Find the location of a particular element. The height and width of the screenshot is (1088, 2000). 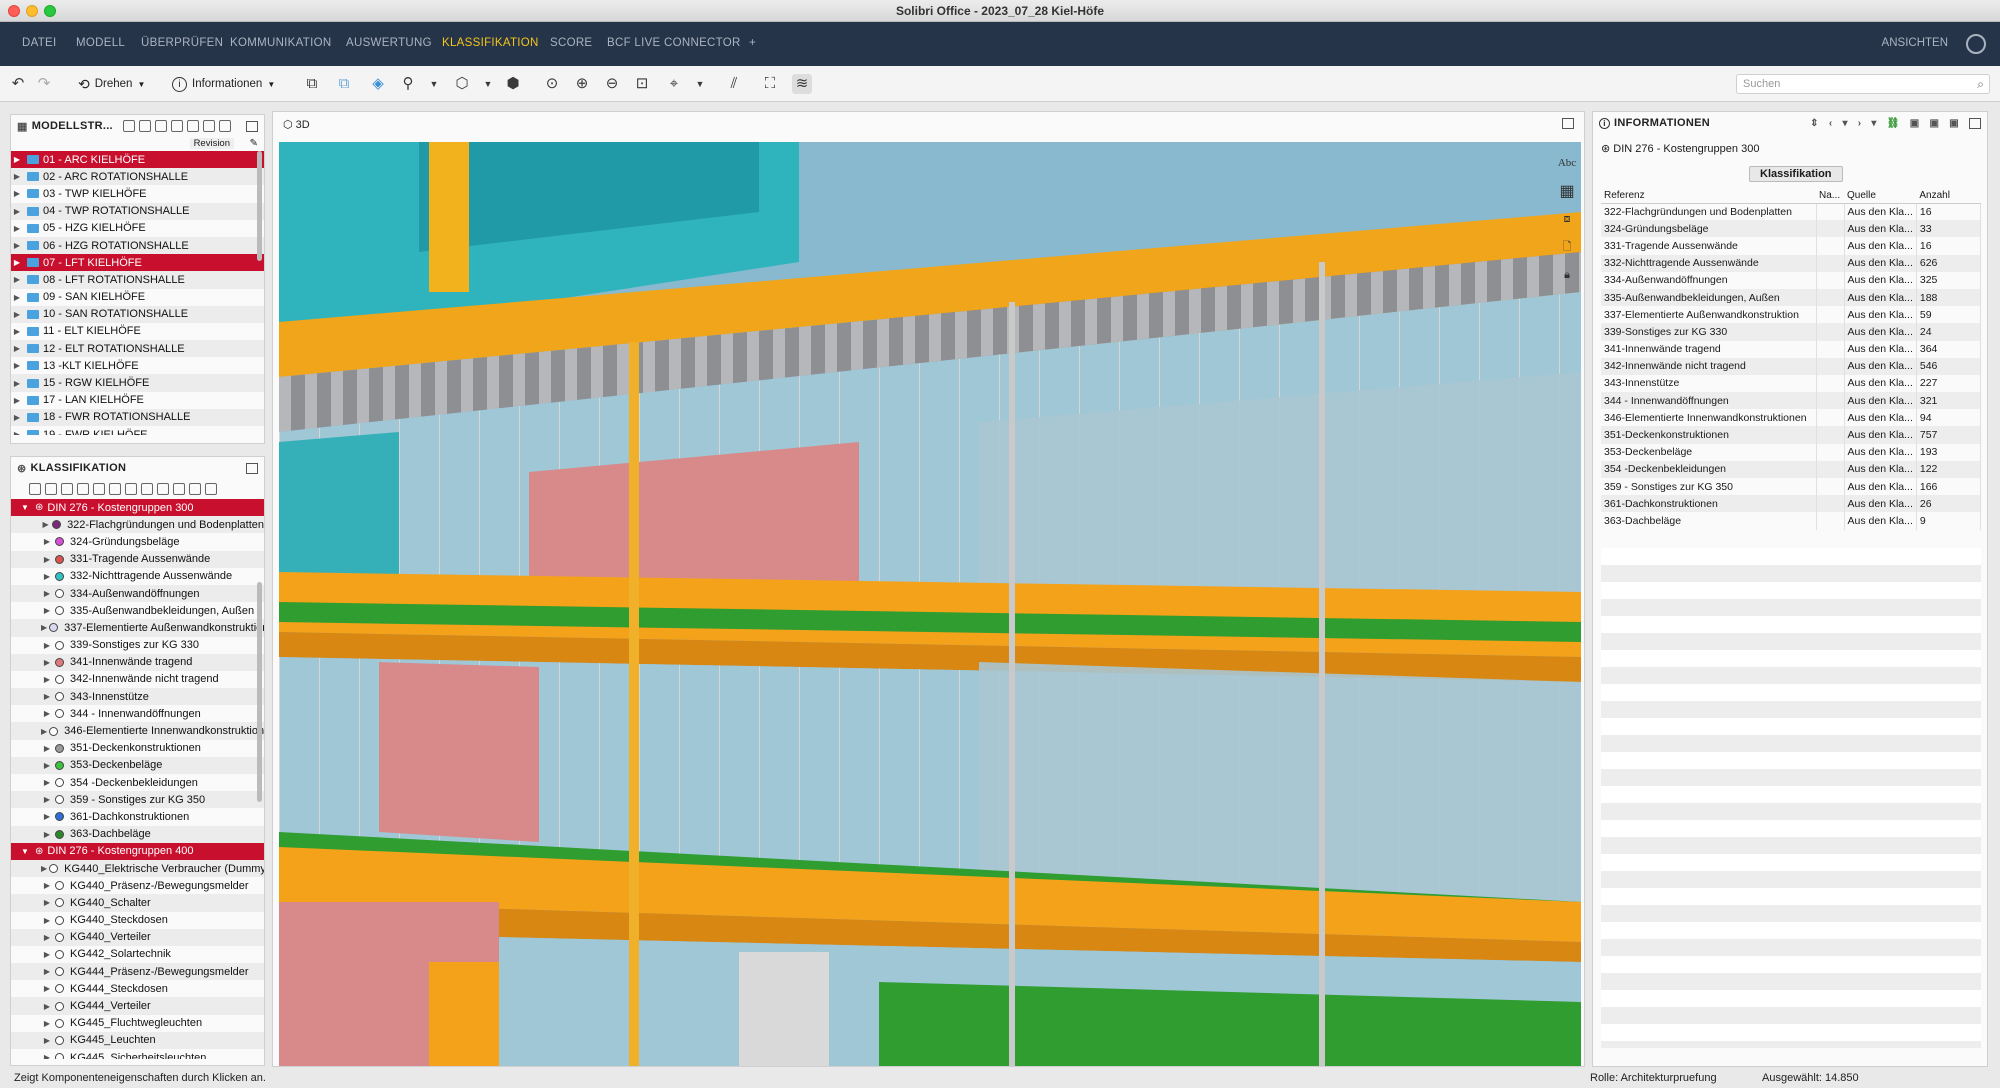

palette-icon is located at coordinates (131, 489).